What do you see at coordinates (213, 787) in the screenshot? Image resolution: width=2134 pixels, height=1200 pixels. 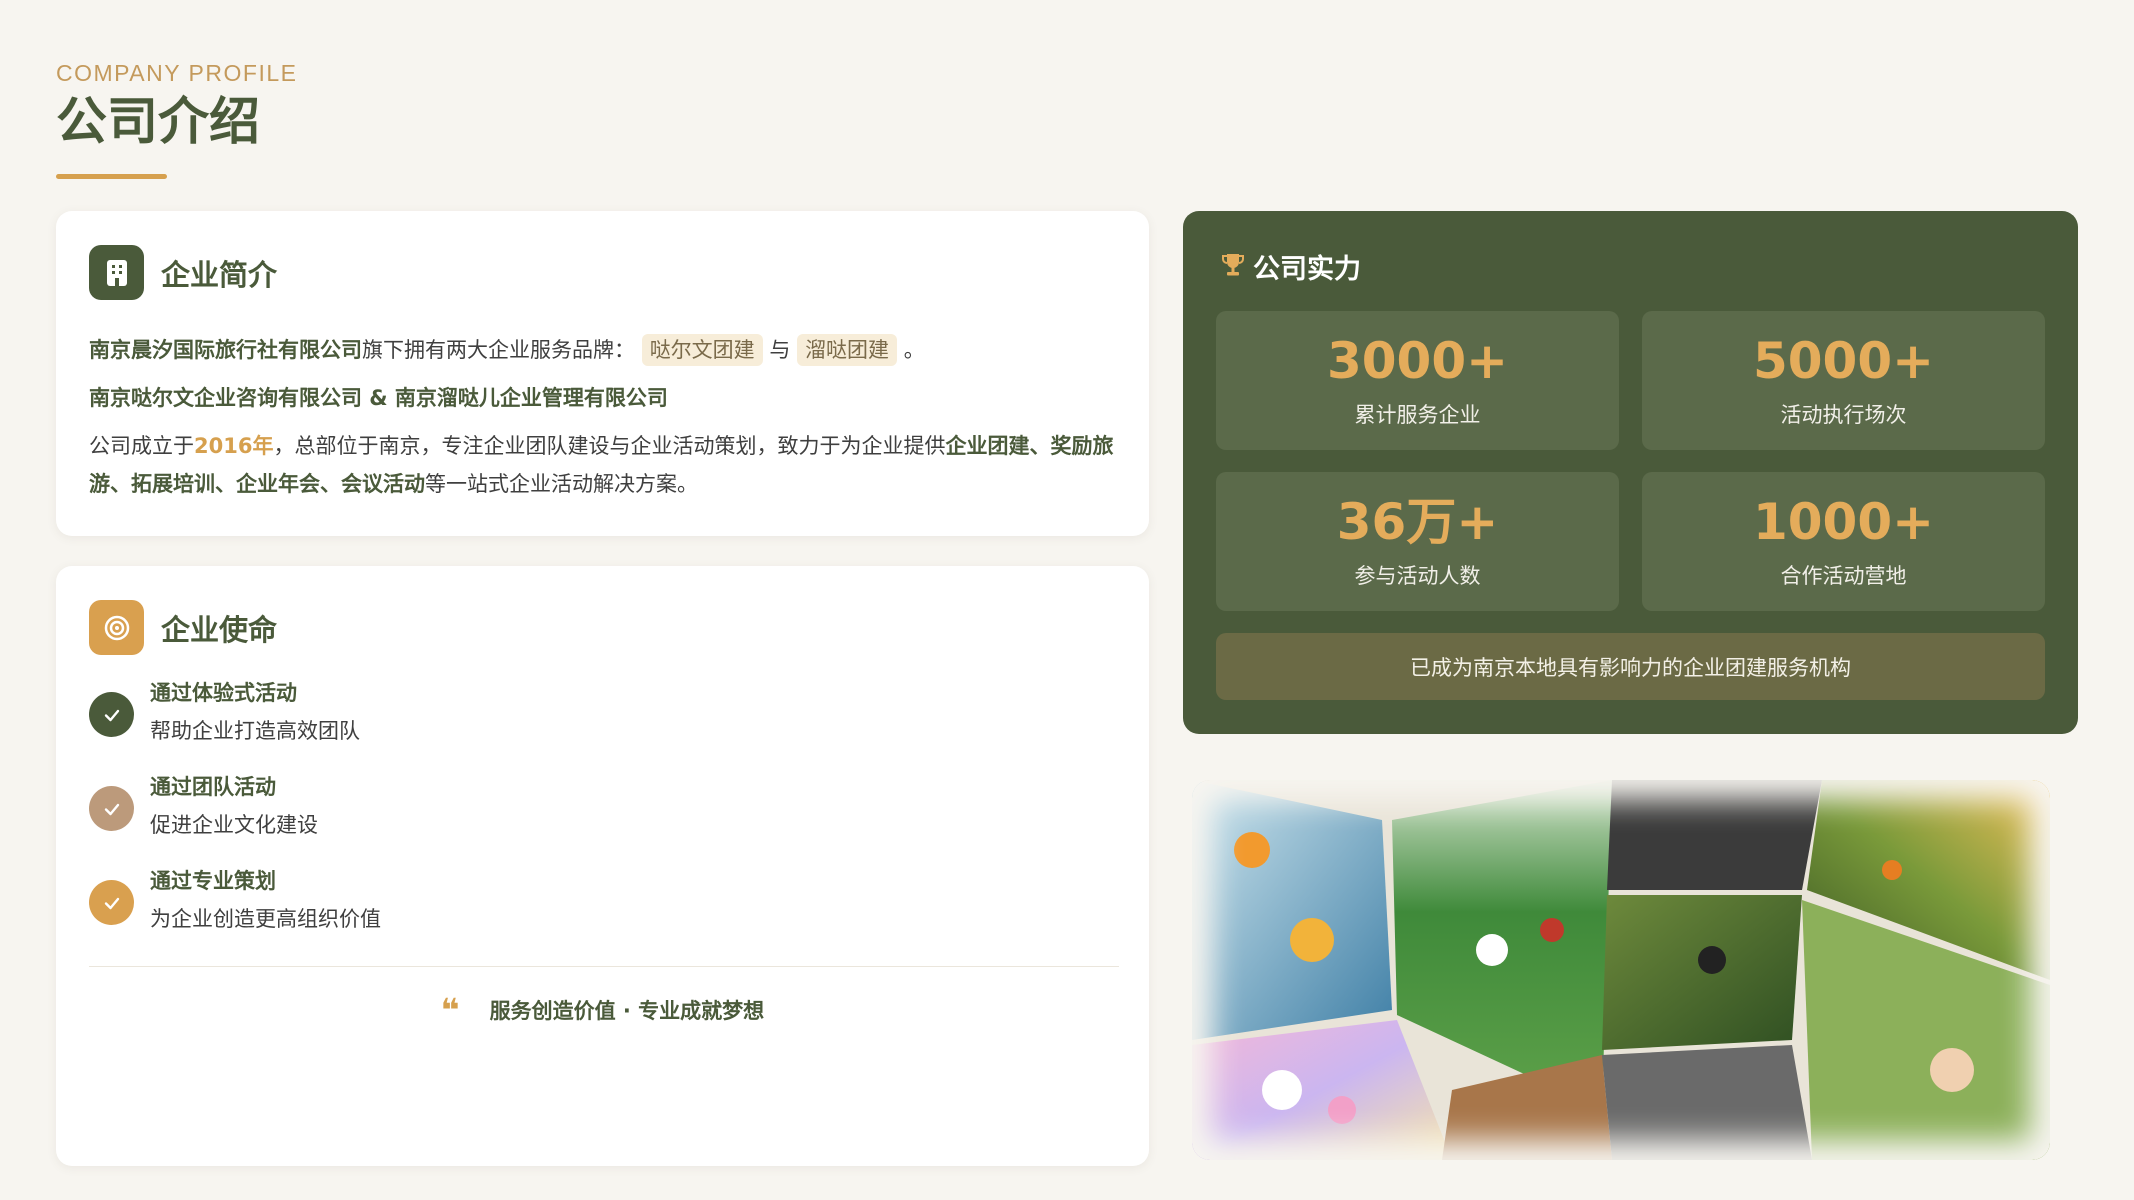 I see `mission-item-title: 通过团队活动` at bounding box center [213, 787].